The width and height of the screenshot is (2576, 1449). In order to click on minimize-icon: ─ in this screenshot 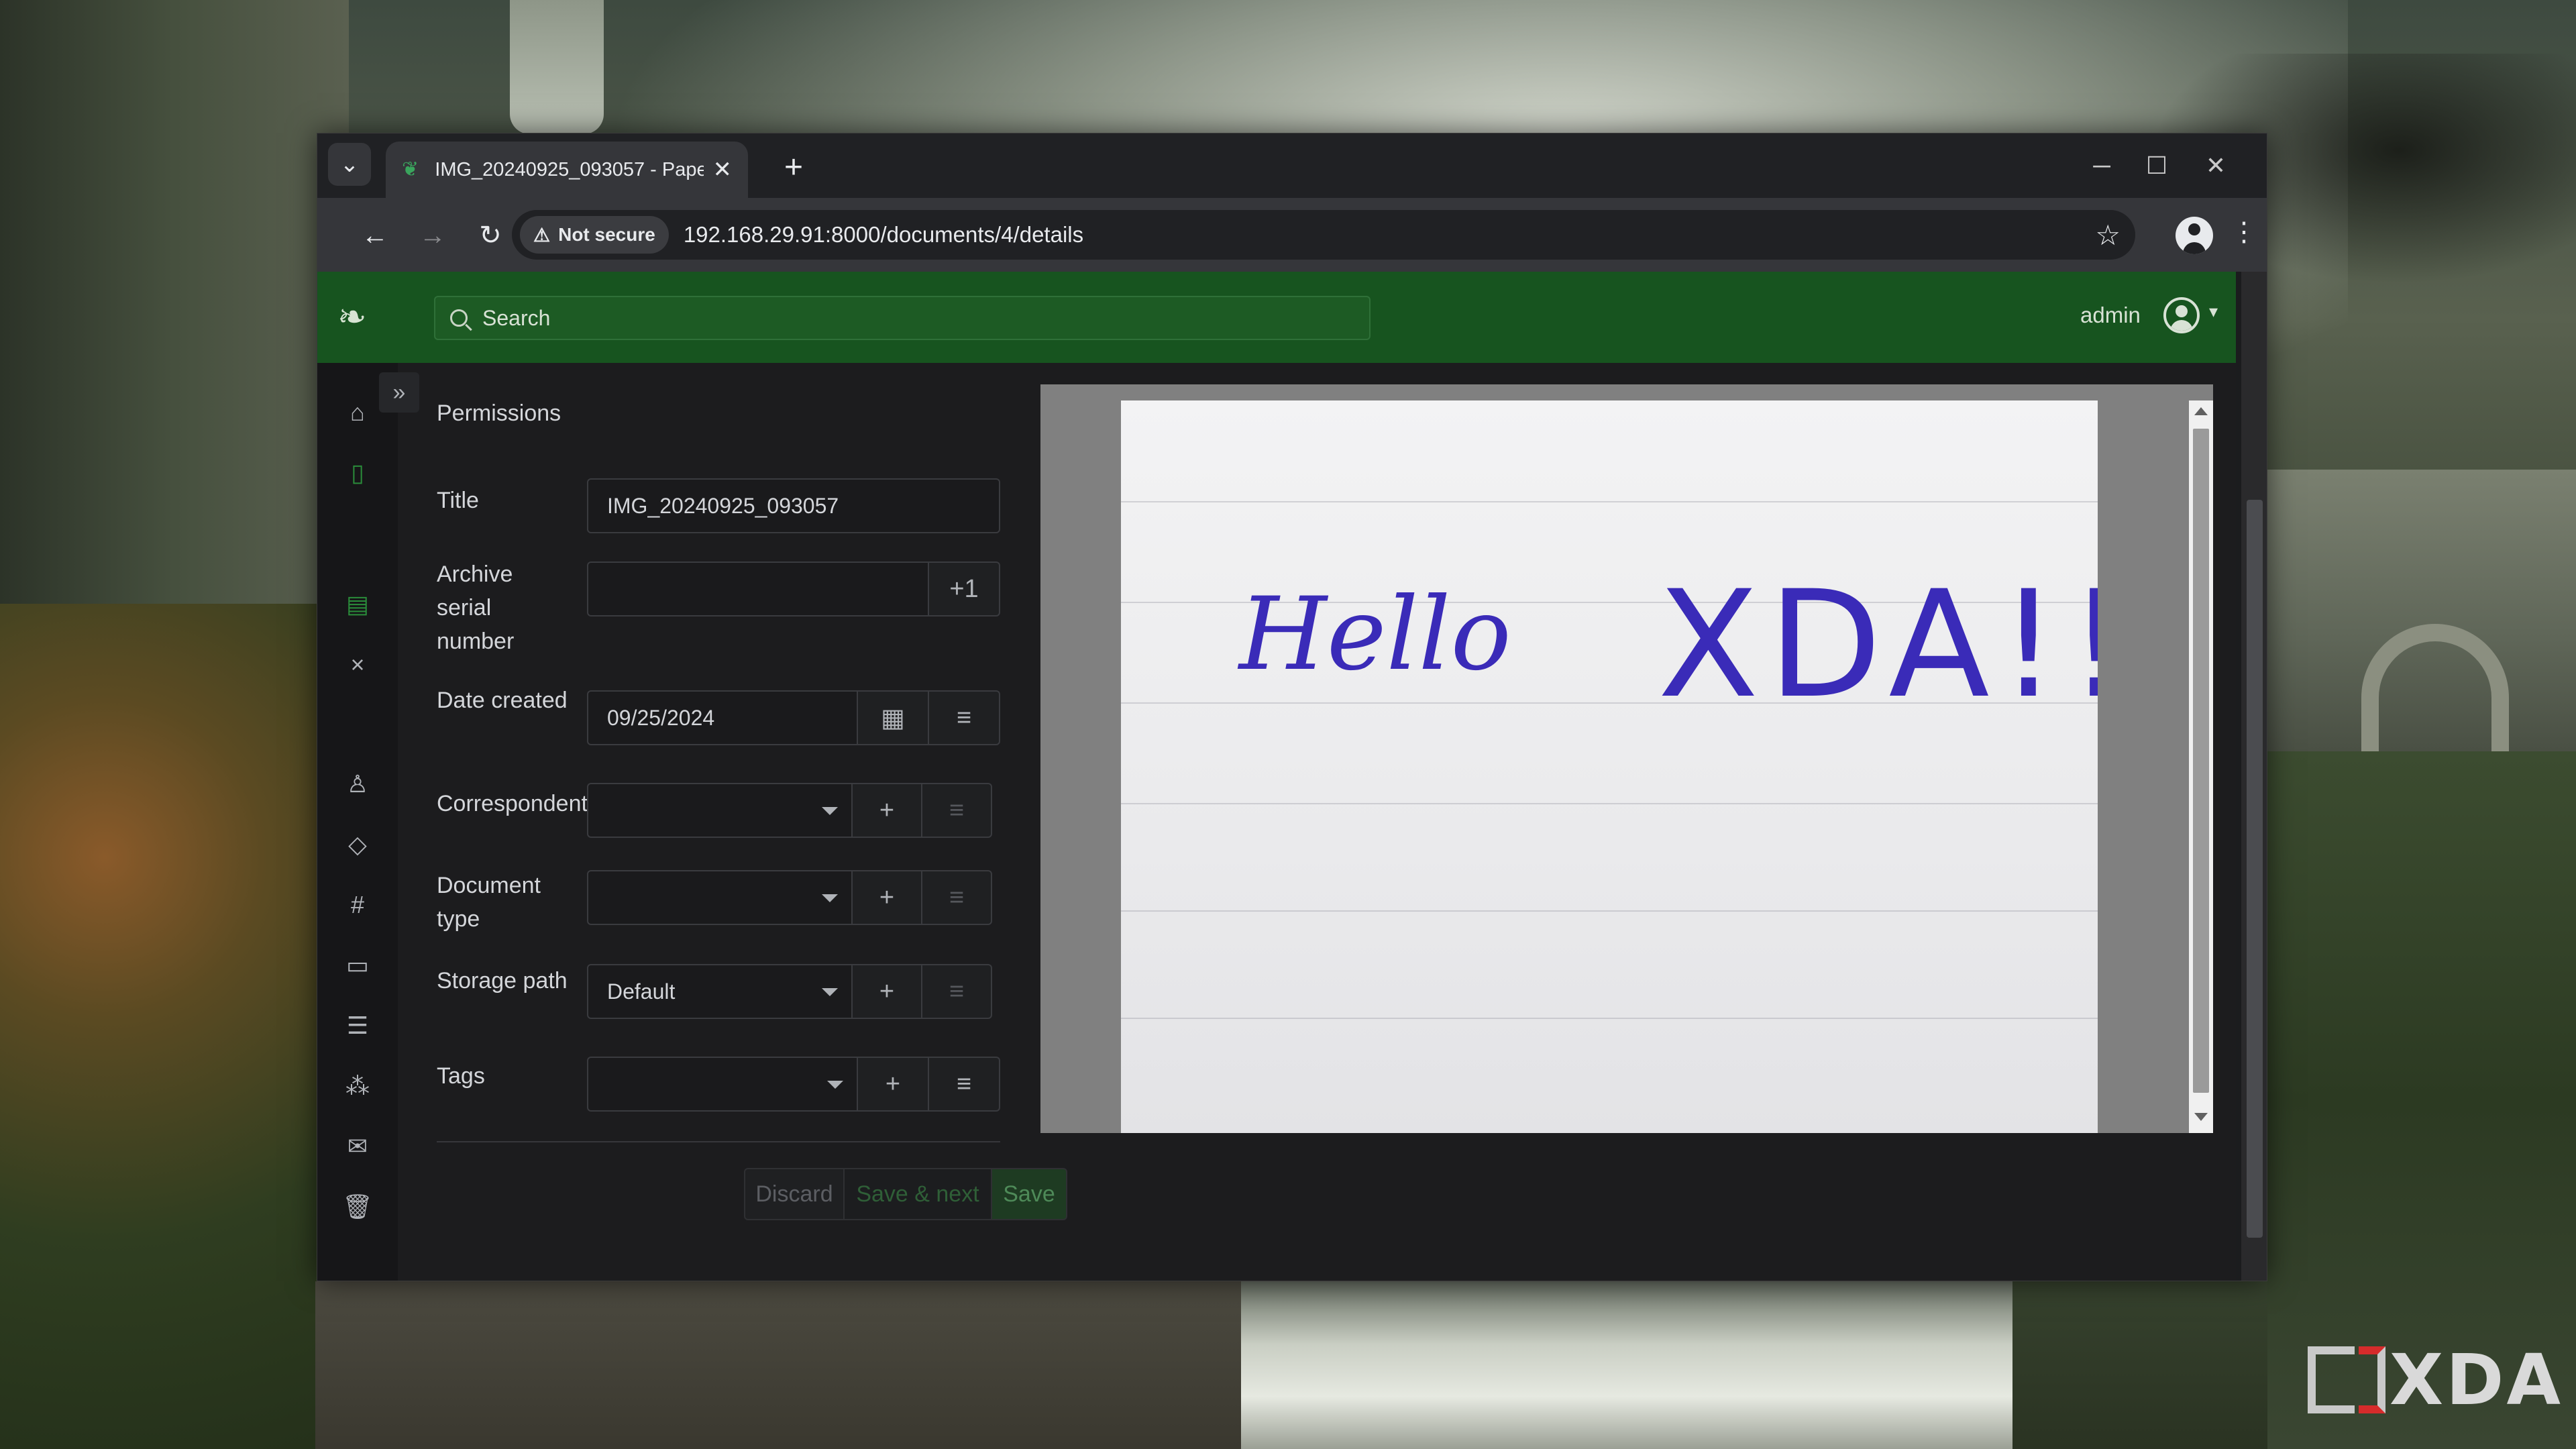, I will do `click(2102, 166)`.